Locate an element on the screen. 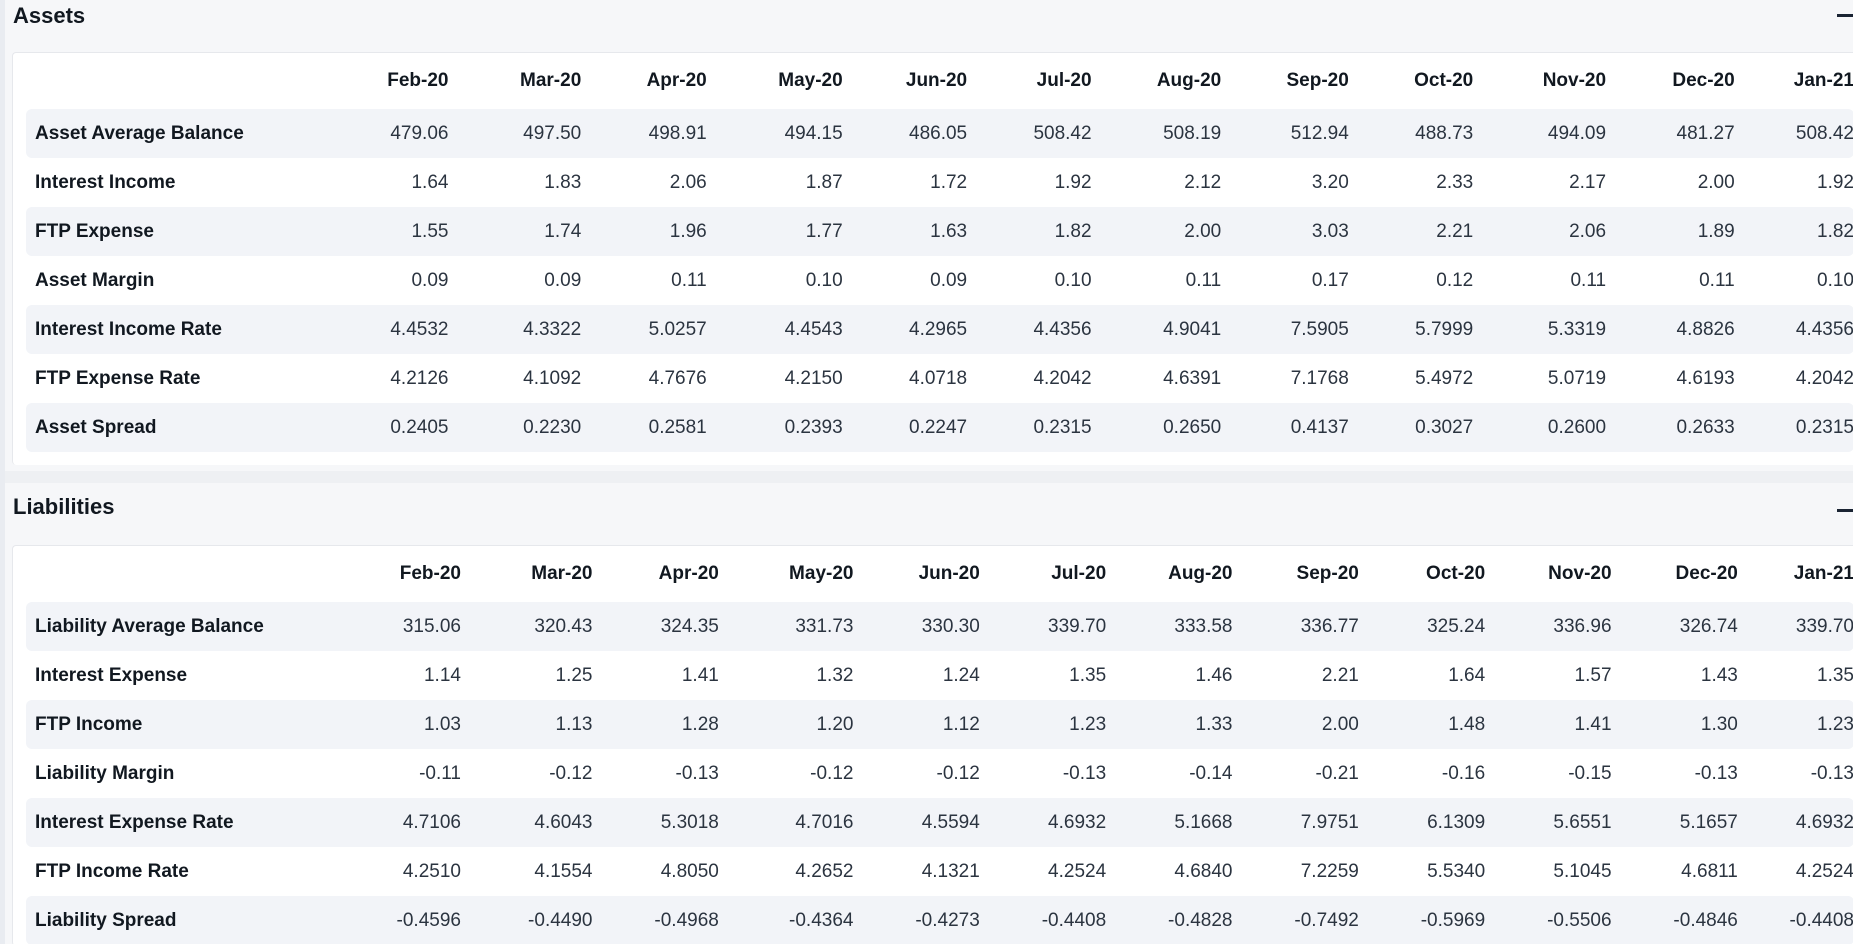 The width and height of the screenshot is (1853, 944). table-cell: 326.74 is located at coordinates (1674, 626).